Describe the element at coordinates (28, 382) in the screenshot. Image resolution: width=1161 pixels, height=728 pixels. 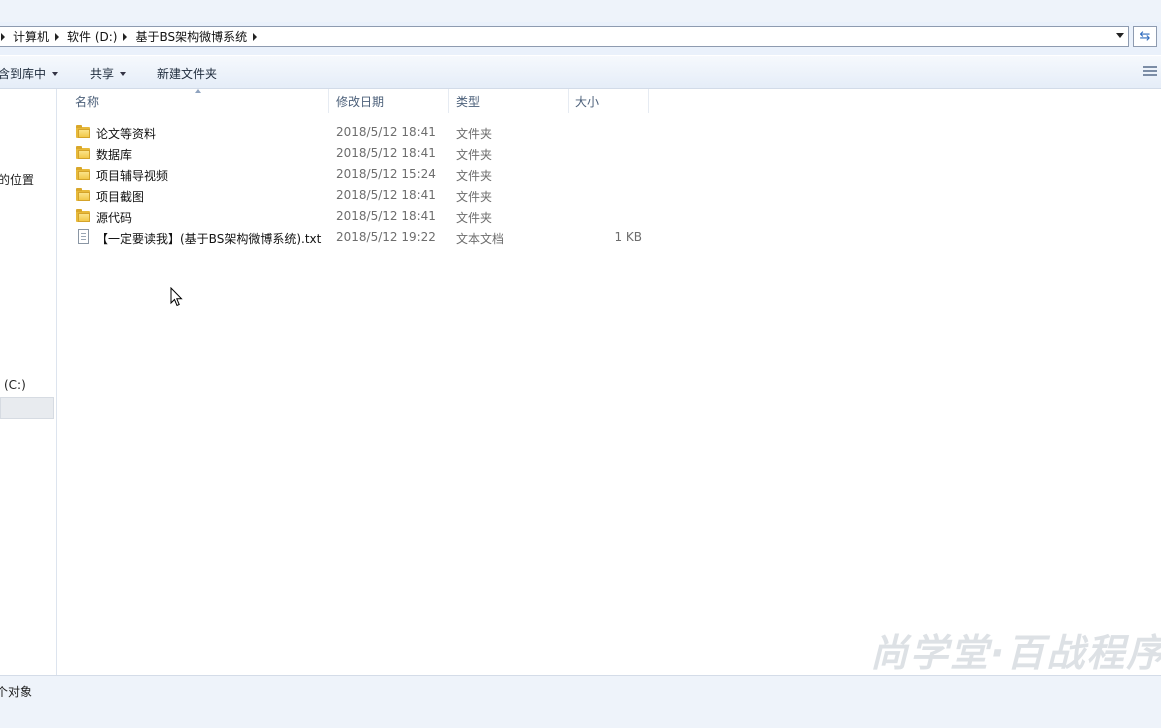
I see `navigation-pane: 的位置 (C:)` at that location.